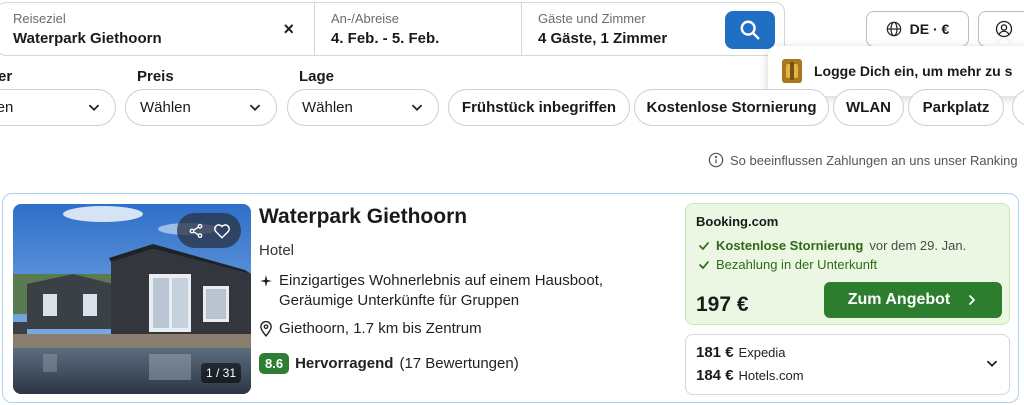 The width and height of the screenshot is (1024, 405). I want to click on language-currency-button: DE · €, so click(917, 29).